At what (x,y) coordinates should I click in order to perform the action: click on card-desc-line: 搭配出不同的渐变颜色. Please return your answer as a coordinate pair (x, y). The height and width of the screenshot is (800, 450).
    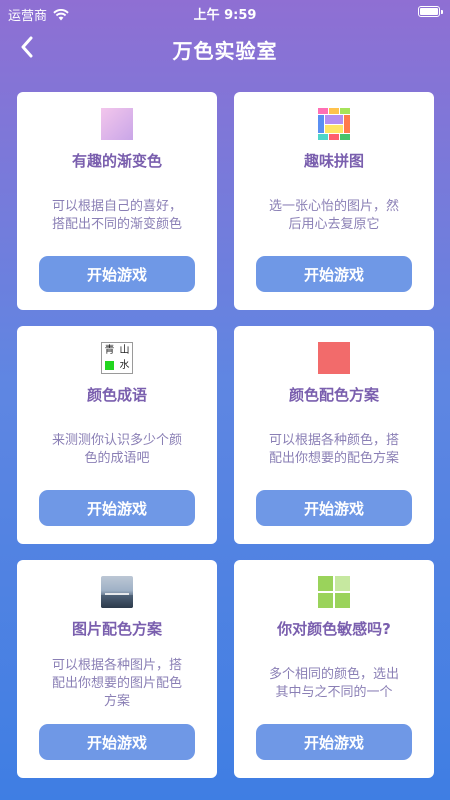
    Looking at the image, I should click on (116, 224).